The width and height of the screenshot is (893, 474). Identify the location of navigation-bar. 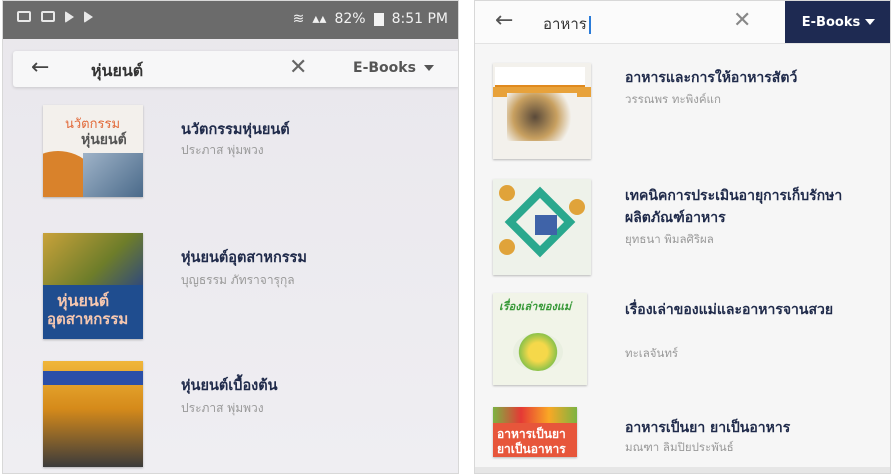
(682, 470).